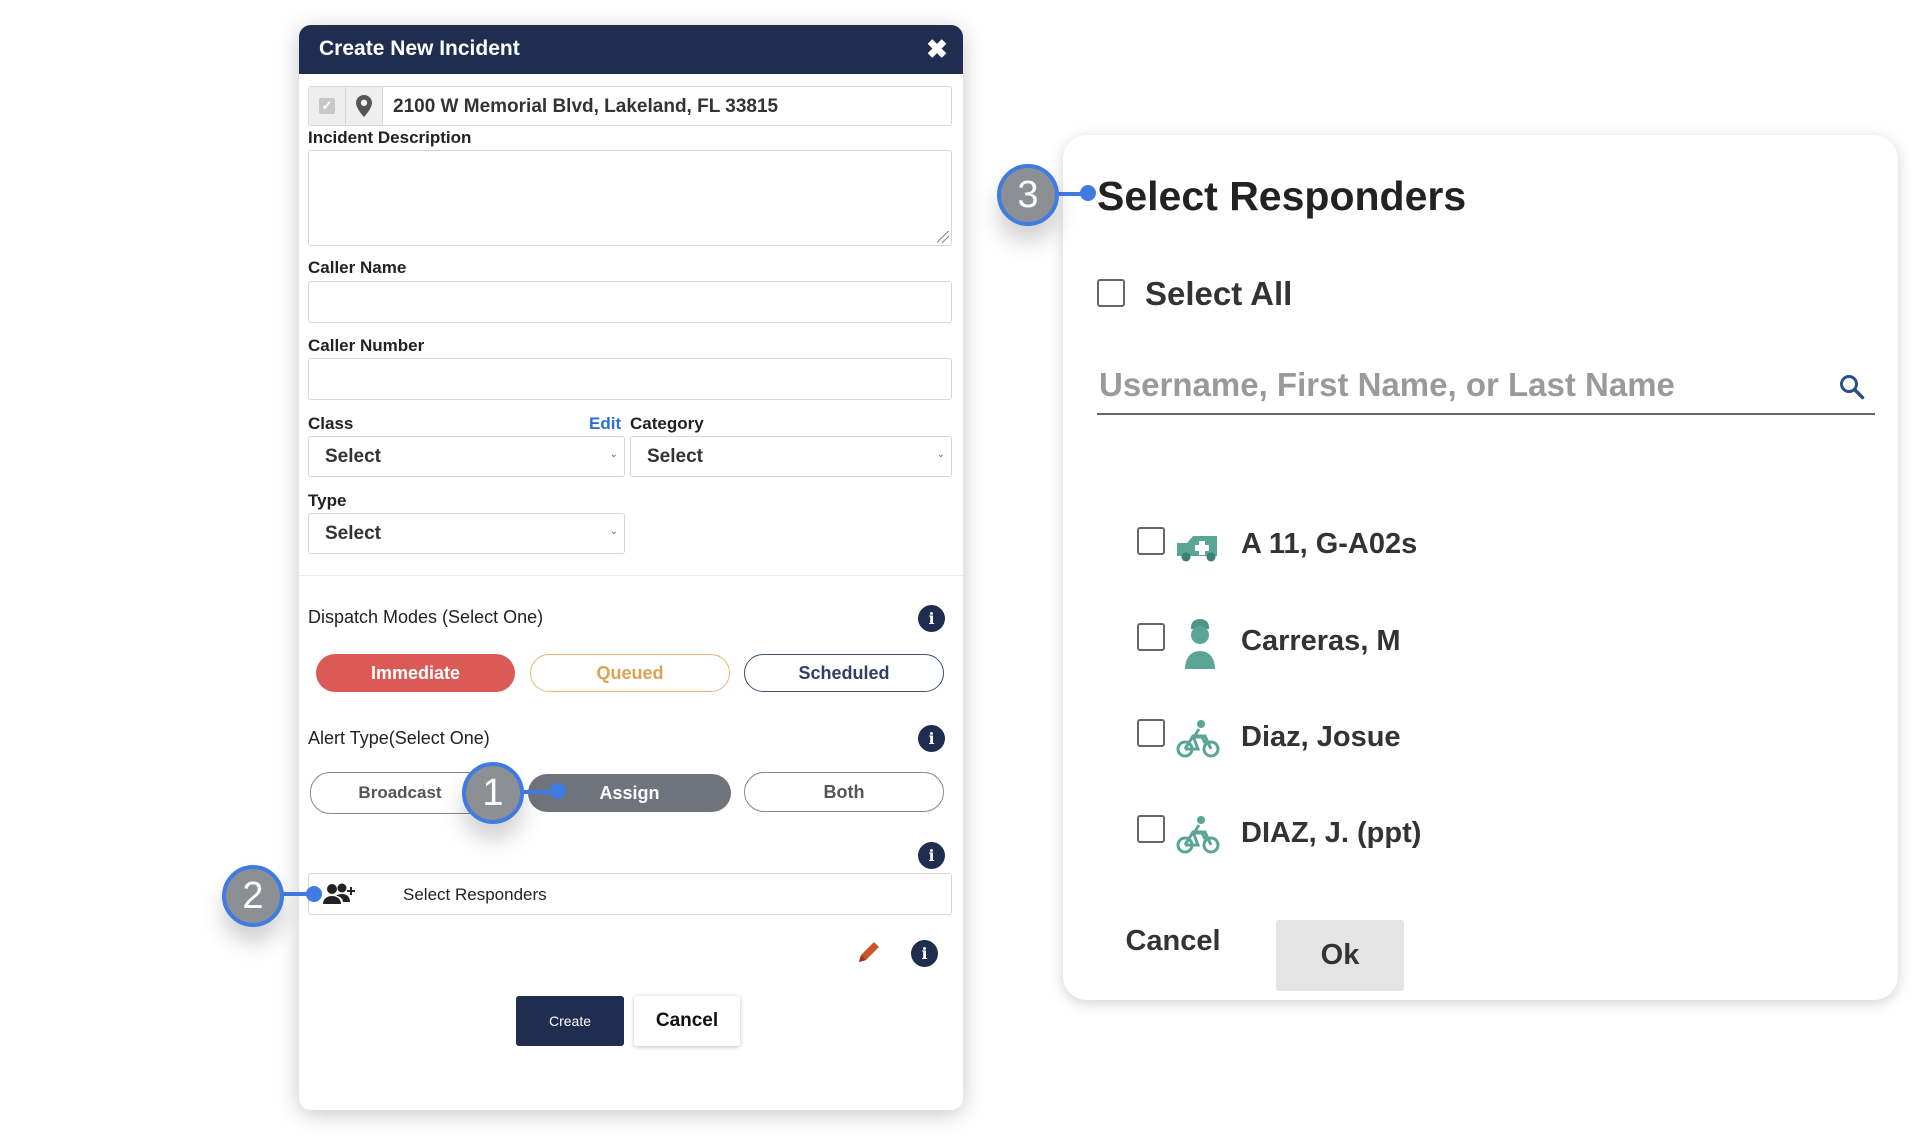 Image resolution: width=1920 pixels, height=1145 pixels. Describe the element at coordinates (331, 423) in the screenshot. I see `class-label: Class` at that location.